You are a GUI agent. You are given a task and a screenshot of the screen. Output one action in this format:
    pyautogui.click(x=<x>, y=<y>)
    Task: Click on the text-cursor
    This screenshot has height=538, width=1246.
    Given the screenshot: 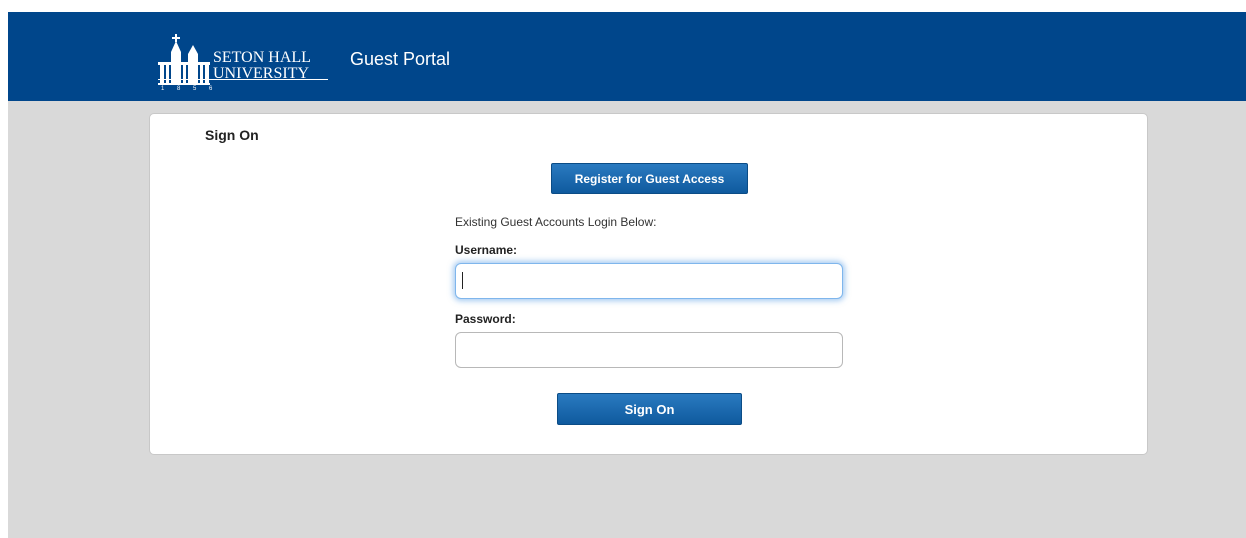 What is the action you would take?
    pyautogui.click(x=462, y=280)
    